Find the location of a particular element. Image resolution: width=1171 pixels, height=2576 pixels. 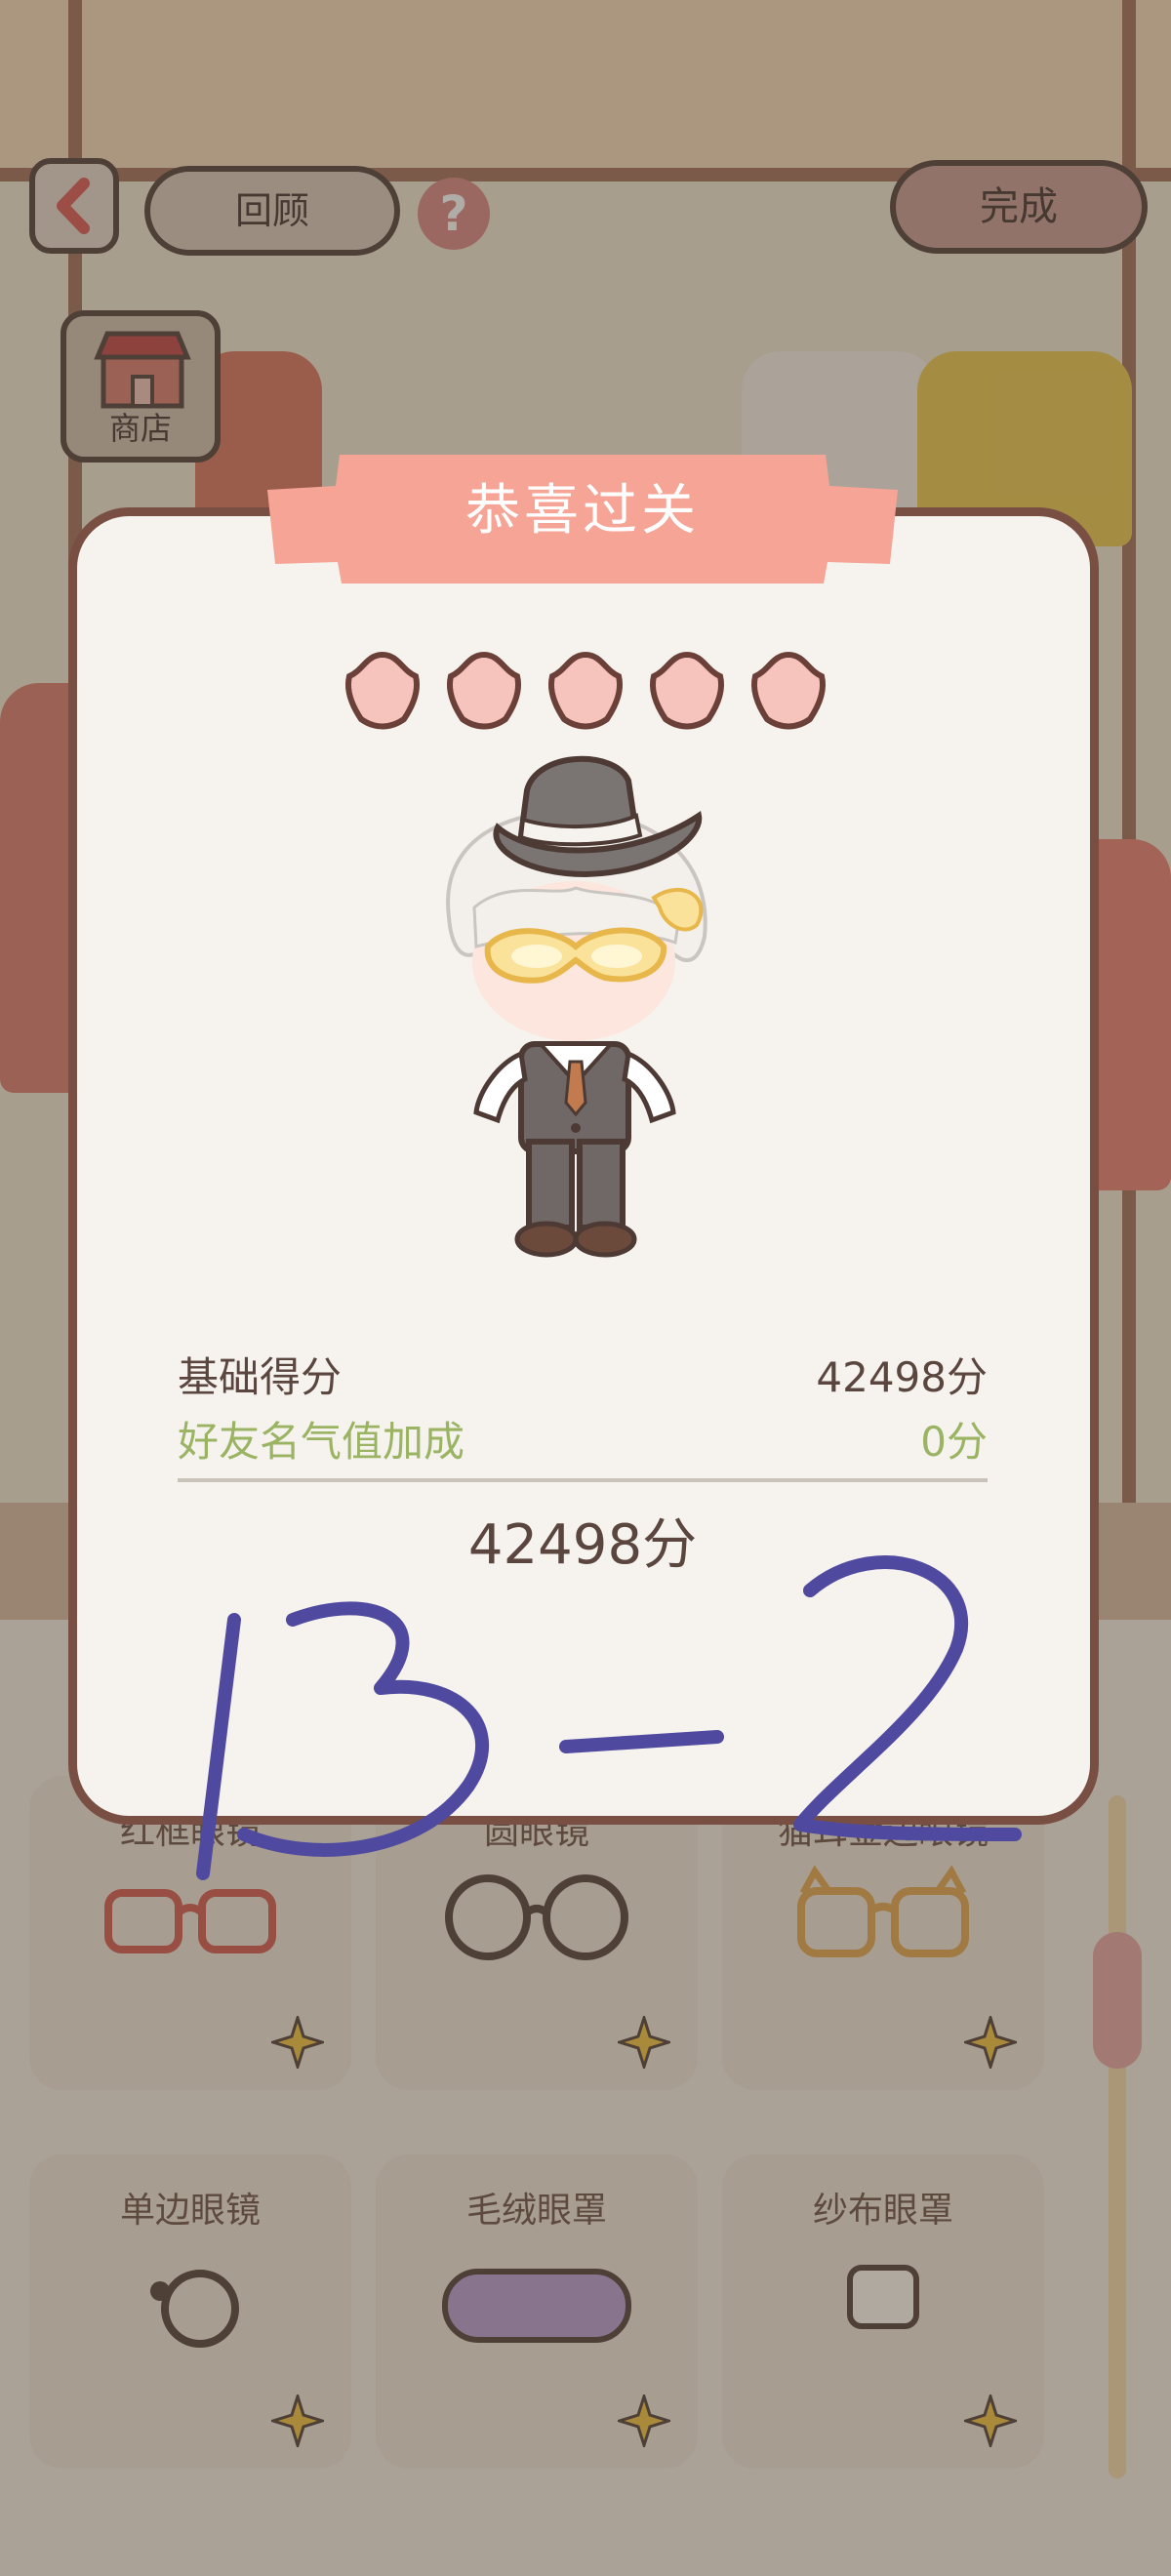

handwritten-annotation is located at coordinates (609, 1717).